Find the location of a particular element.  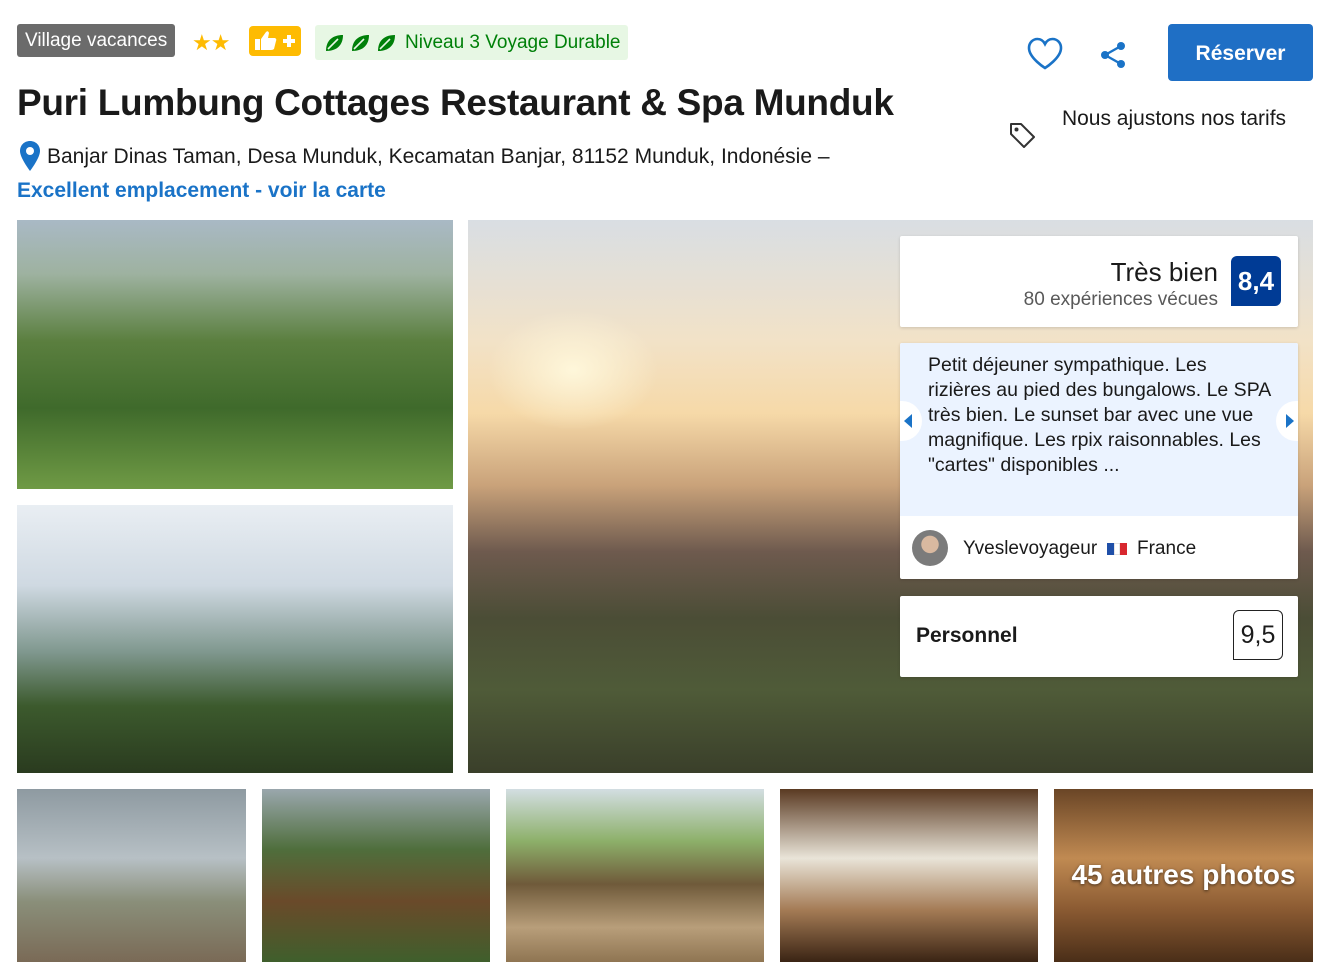

sustainability-label: Niveau 3 Voyage Durable is located at coordinates (513, 42).